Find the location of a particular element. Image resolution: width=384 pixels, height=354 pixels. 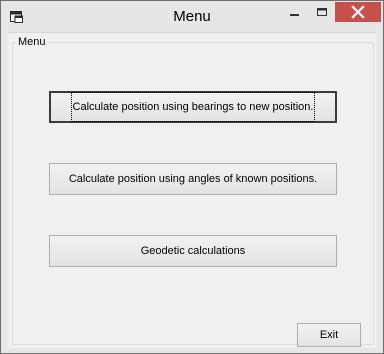

exit-button: Exit is located at coordinates (329, 335).